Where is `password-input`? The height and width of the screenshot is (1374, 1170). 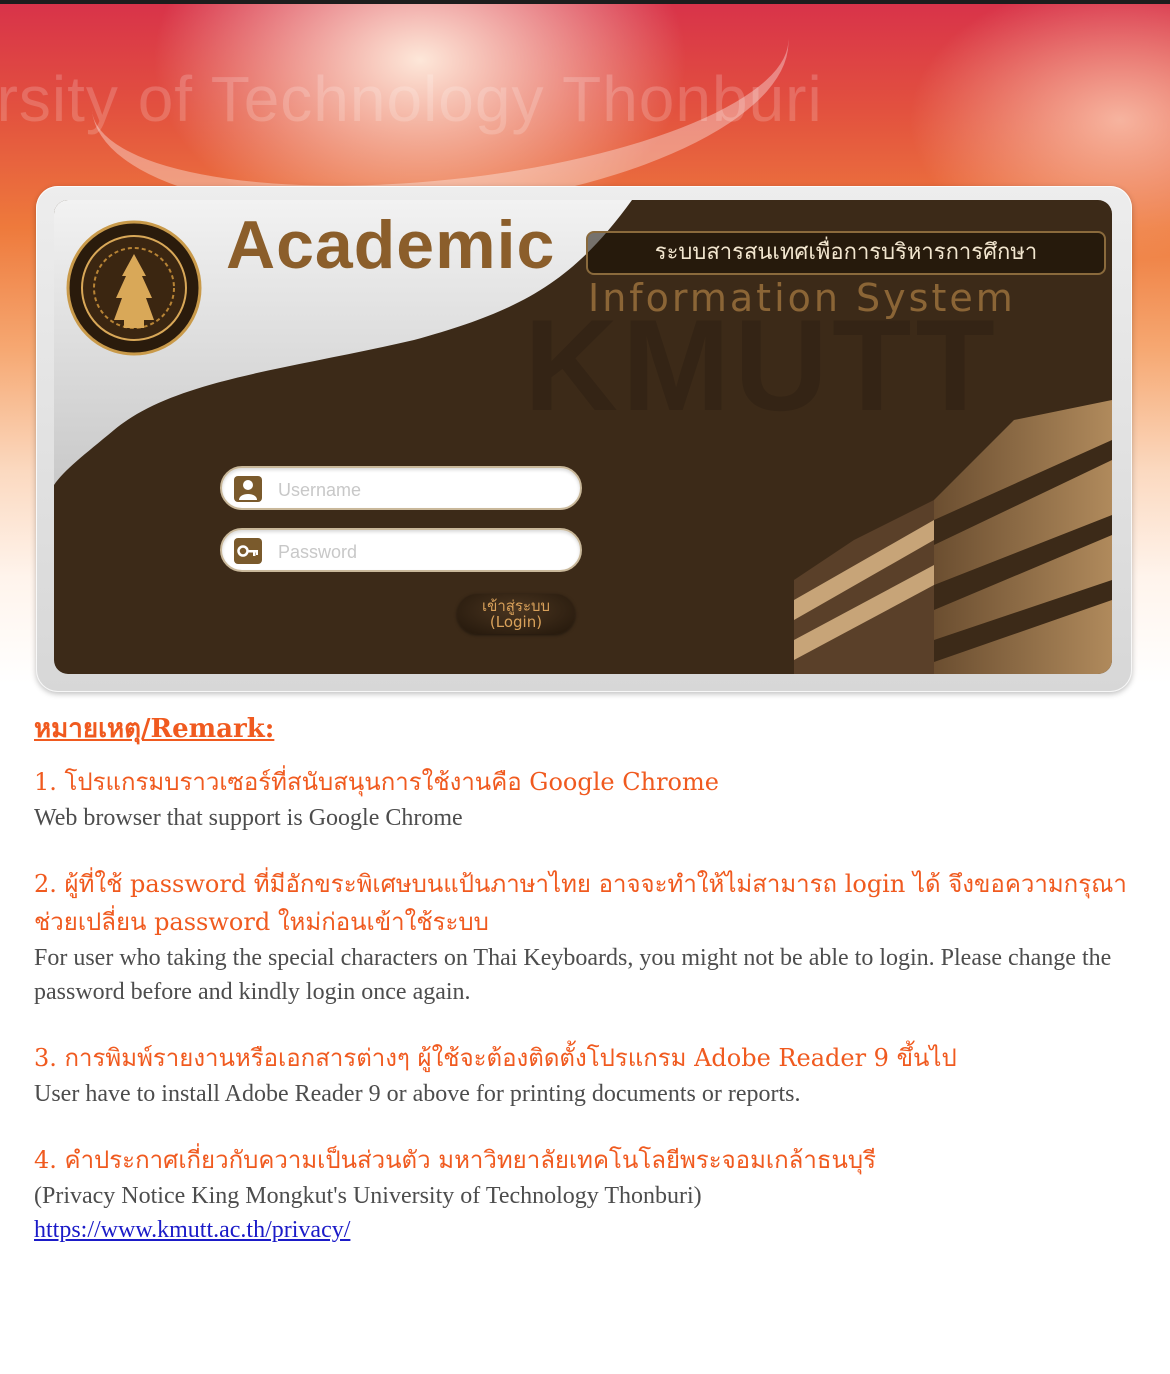
password-input is located at coordinates (423, 552).